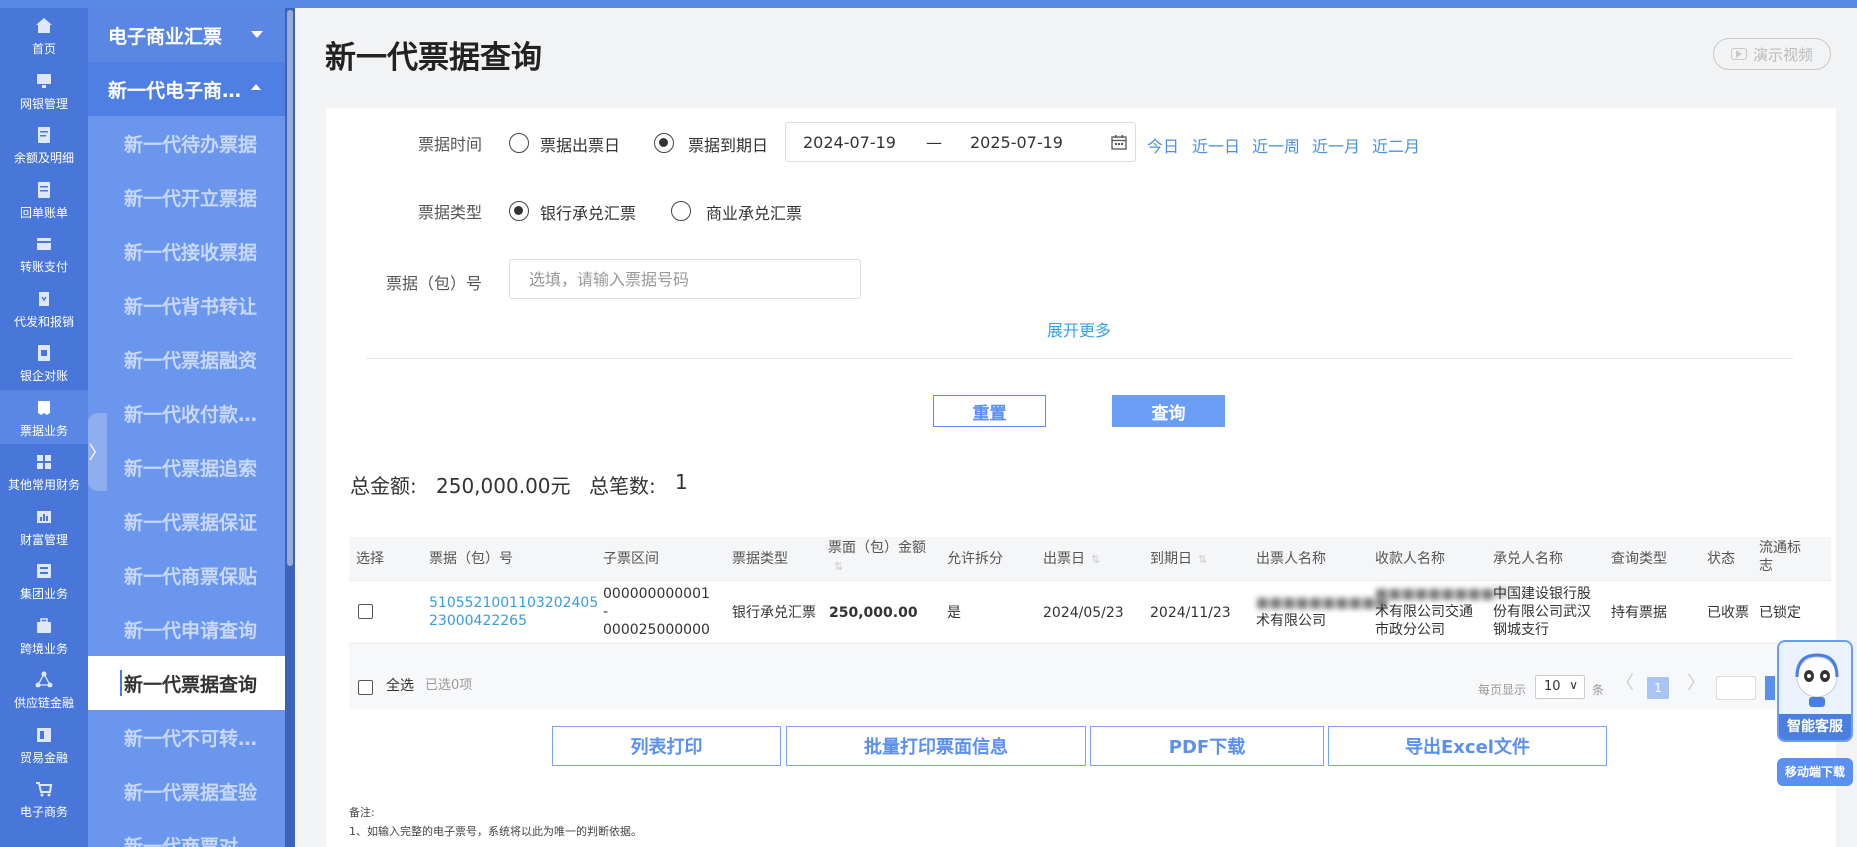 This screenshot has width=1857, height=847. What do you see at coordinates (1071, 559) in the screenshot?
I see `th-issue-date: 出票日 ⇅` at bounding box center [1071, 559].